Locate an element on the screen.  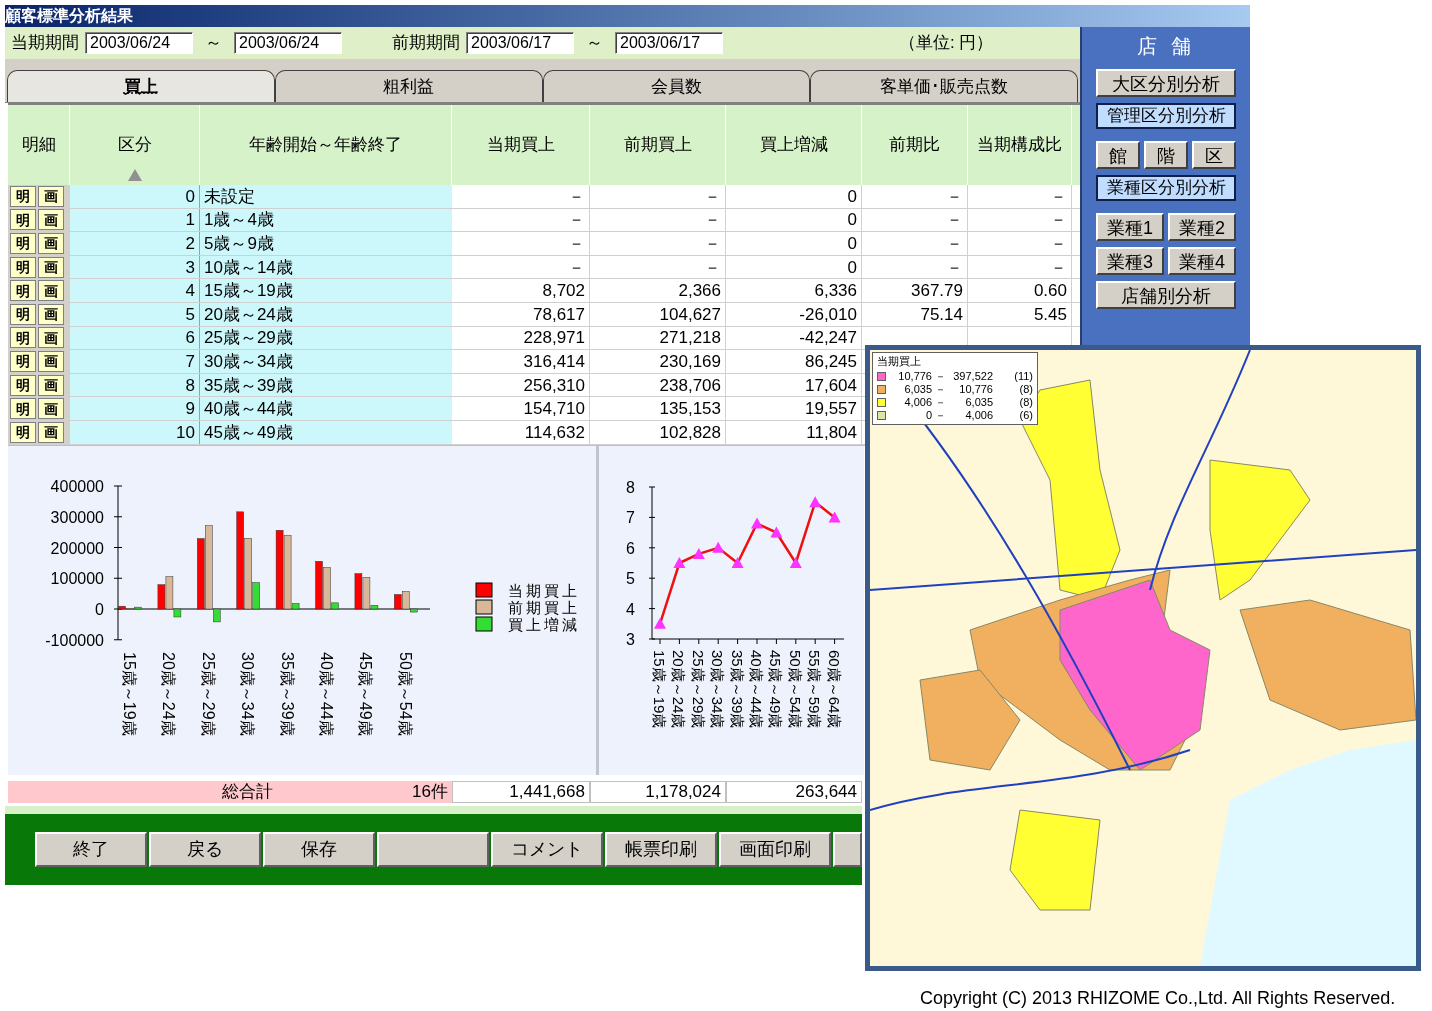
legend-label: 当期買上 is located at coordinates (544, 590).